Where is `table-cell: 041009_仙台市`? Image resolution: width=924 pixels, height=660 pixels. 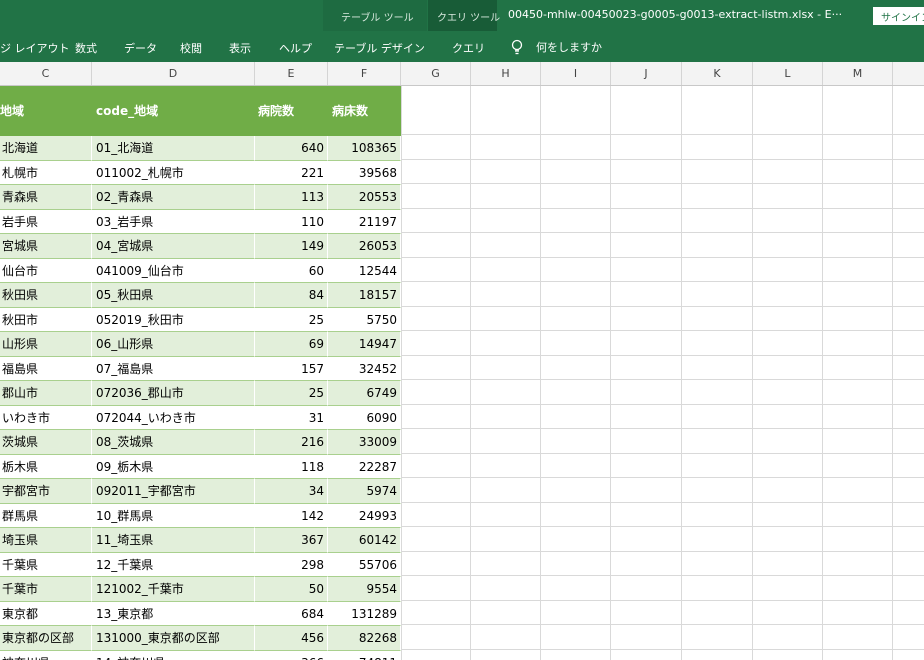 table-cell: 041009_仙台市 is located at coordinates (173, 270).